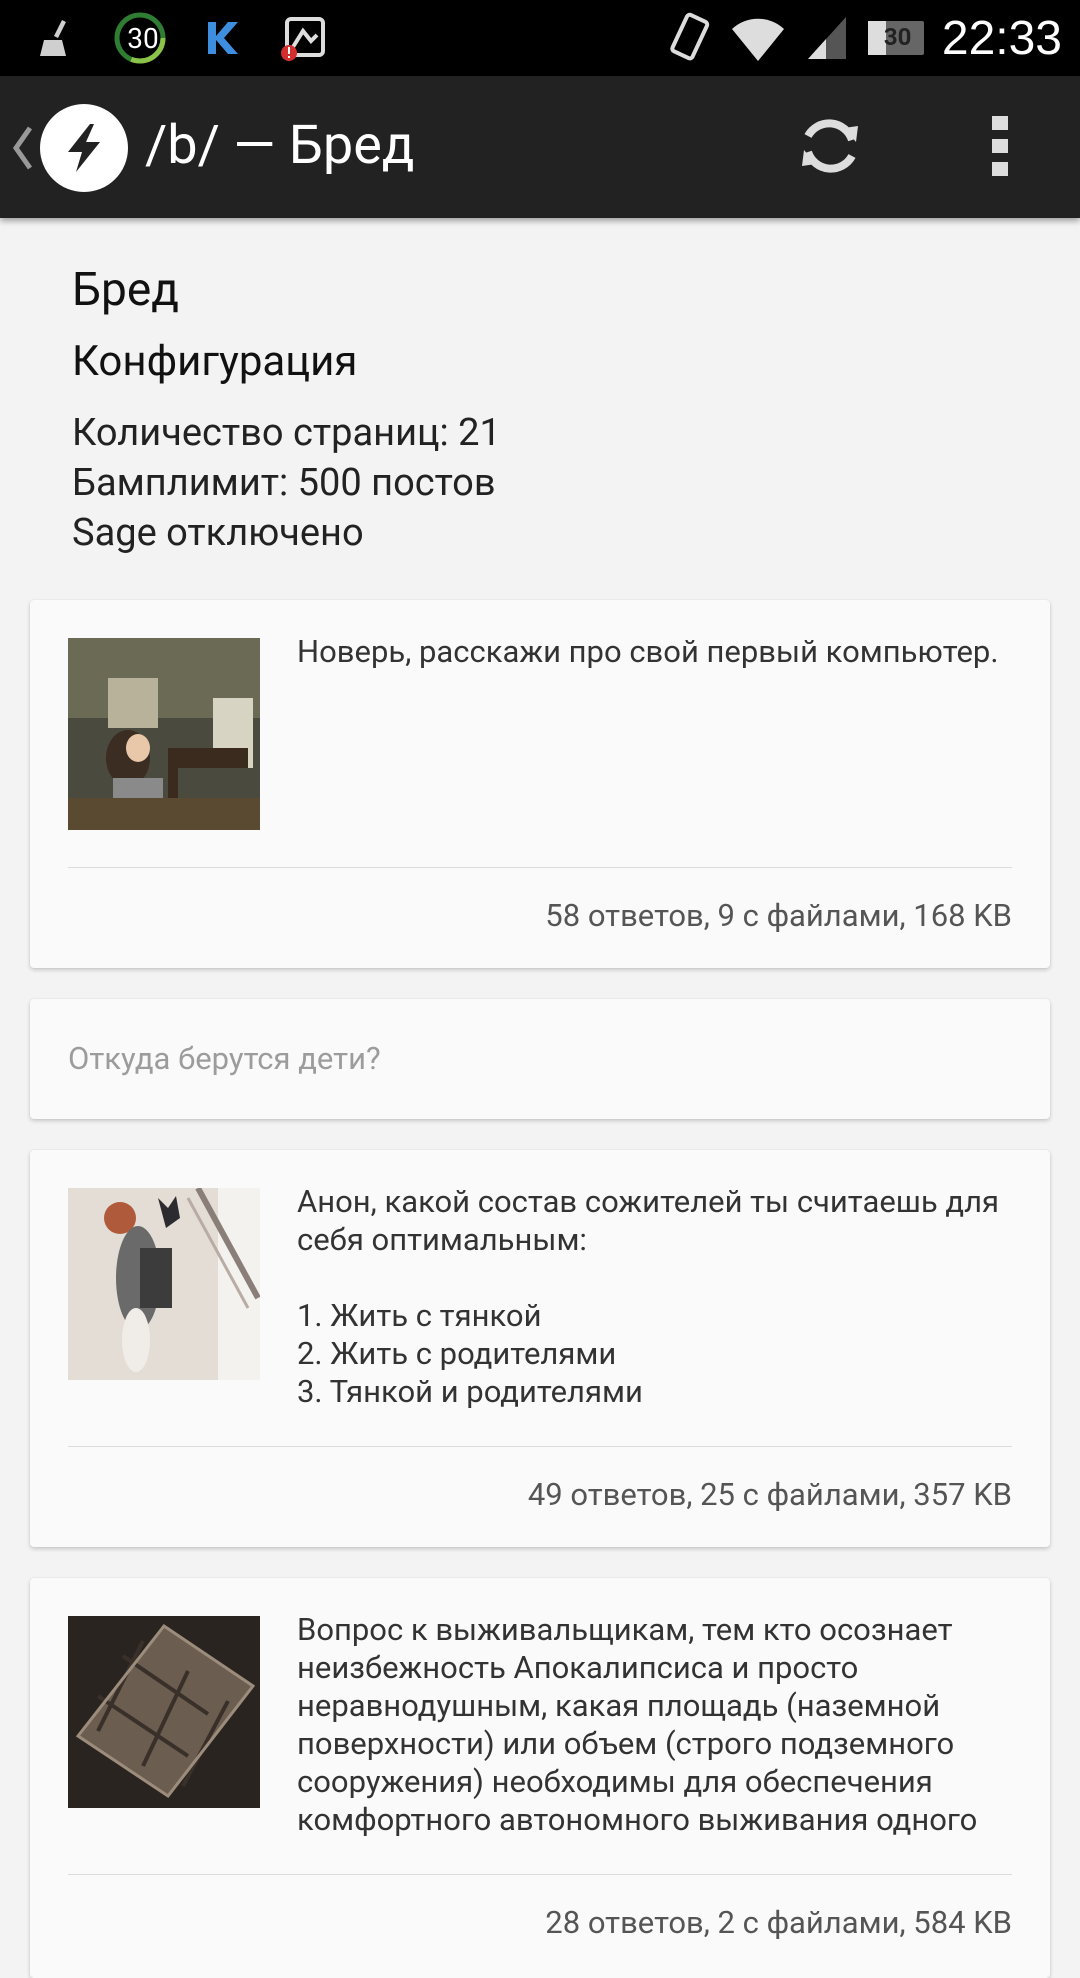  What do you see at coordinates (778, 1922) in the screenshot?
I see `thread-stats: 28 ответов, 2 с файлами, 584 KB` at bounding box center [778, 1922].